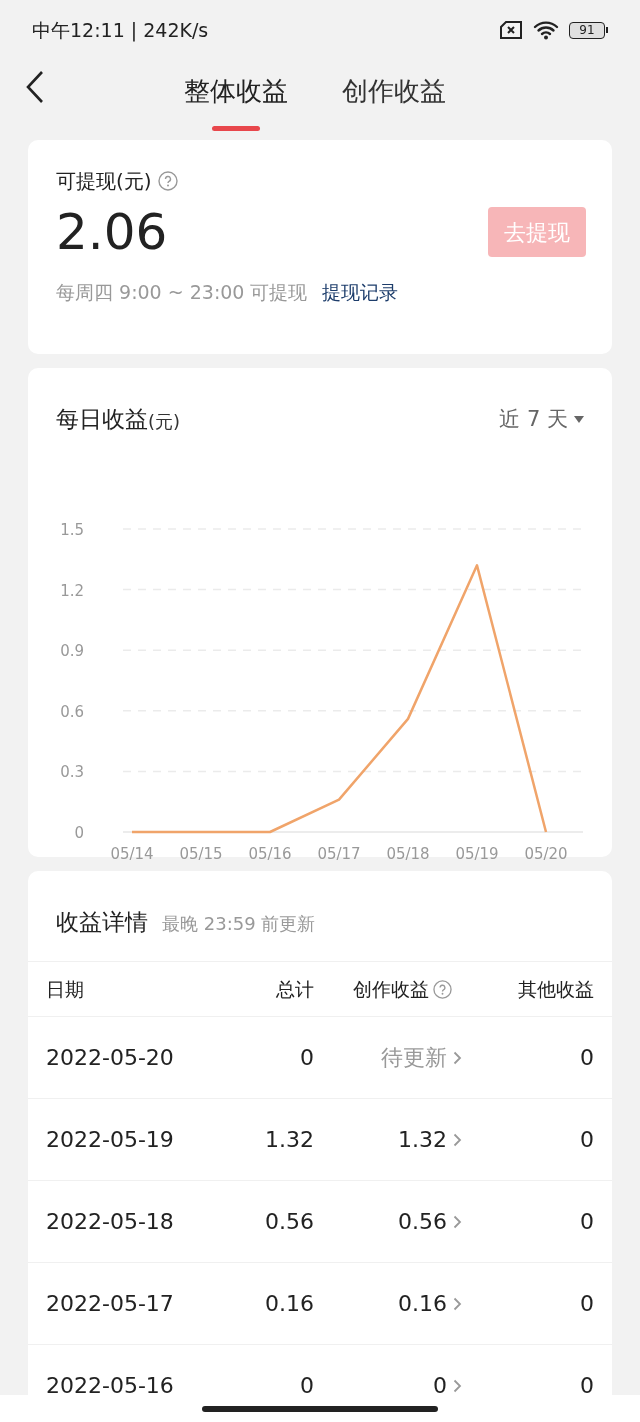 The height and width of the screenshot is (1422, 640). I want to click on tab: 整体收益, so click(236, 101).